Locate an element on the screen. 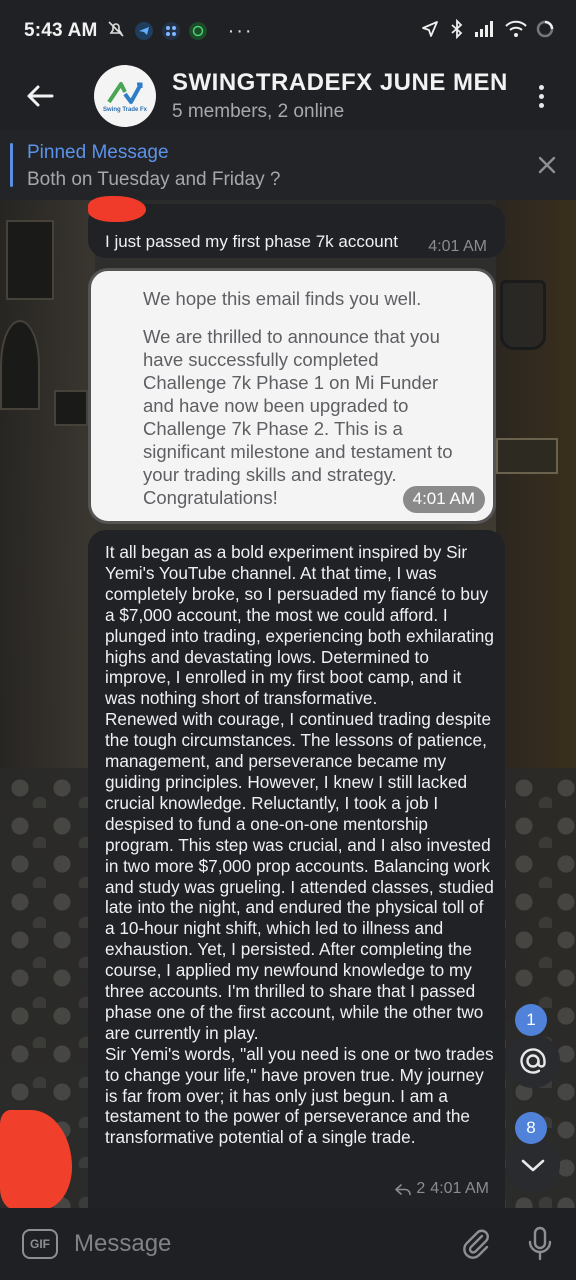 This screenshot has width=576, height=1280. bluetooth-icon is located at coordinates (457, 31).